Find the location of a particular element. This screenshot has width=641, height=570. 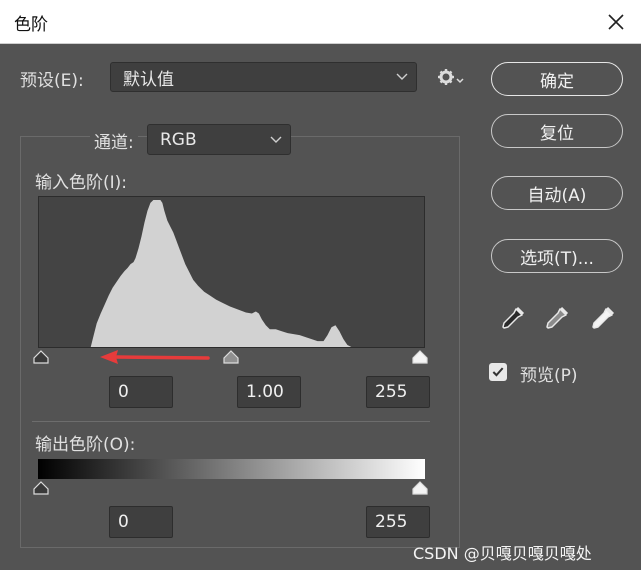

preview-checkbox is located at coordinates (498, 372).